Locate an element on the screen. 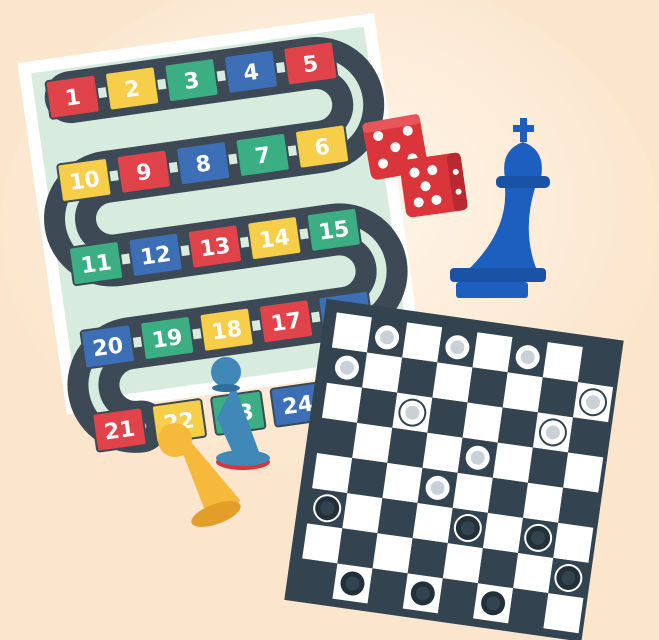  board-tile-number: 14 is located at coordinates (275, 239).